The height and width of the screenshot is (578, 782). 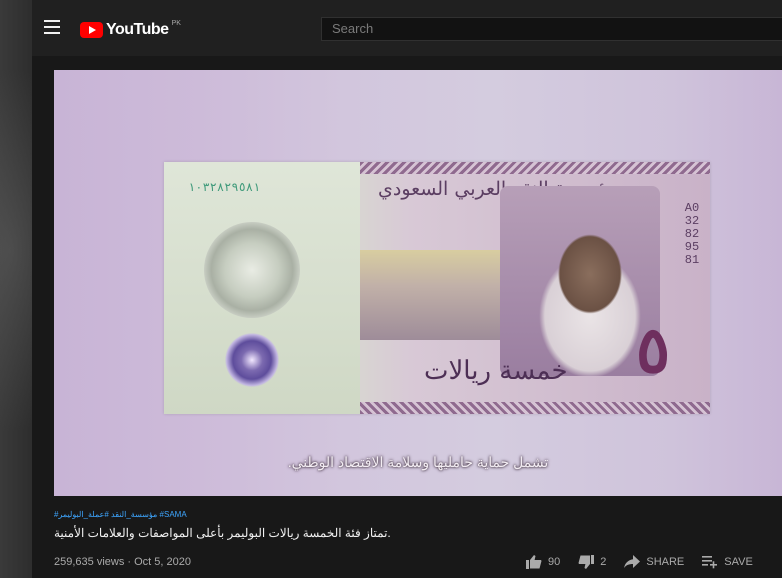 I want to click on upload-date: Oct 5, 2020, so click(x=162, y=562).